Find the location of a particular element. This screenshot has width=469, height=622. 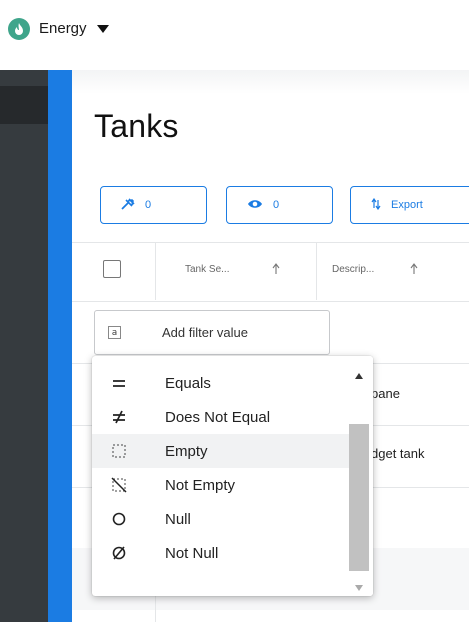

empty-icon is located at coordinates (119, 451).